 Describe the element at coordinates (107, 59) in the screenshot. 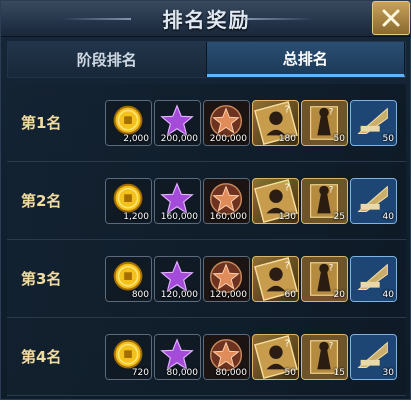

I see `tab-stage-ranking: 阶段排名` at that location.